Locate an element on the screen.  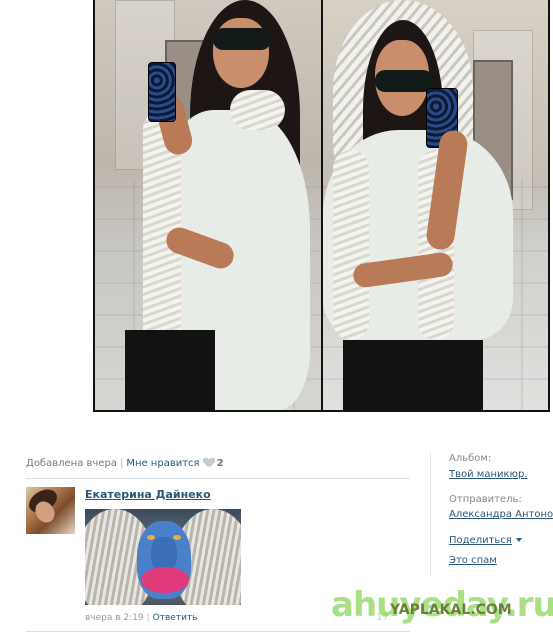
like-link: Мне нравится is located at coordinates (162, 463).